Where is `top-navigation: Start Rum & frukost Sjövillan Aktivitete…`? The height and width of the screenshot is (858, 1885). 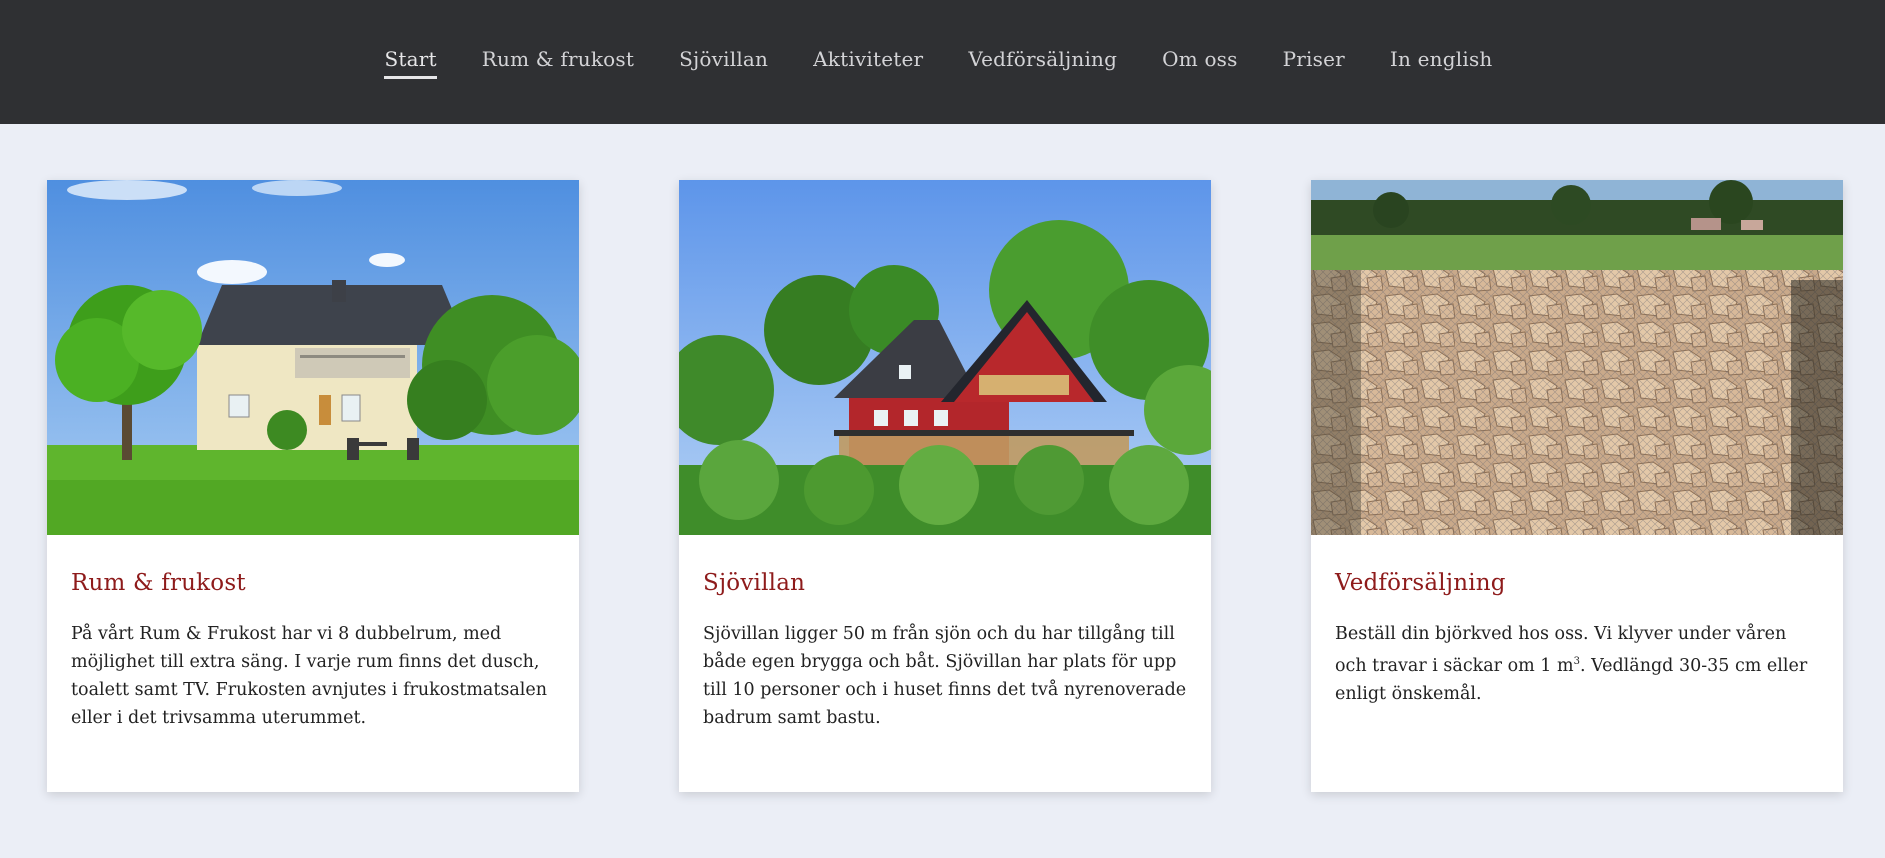 top-navigation: Start Rum & frukost Sjövillan Aktivitete… is located at coordinates (942, 62).